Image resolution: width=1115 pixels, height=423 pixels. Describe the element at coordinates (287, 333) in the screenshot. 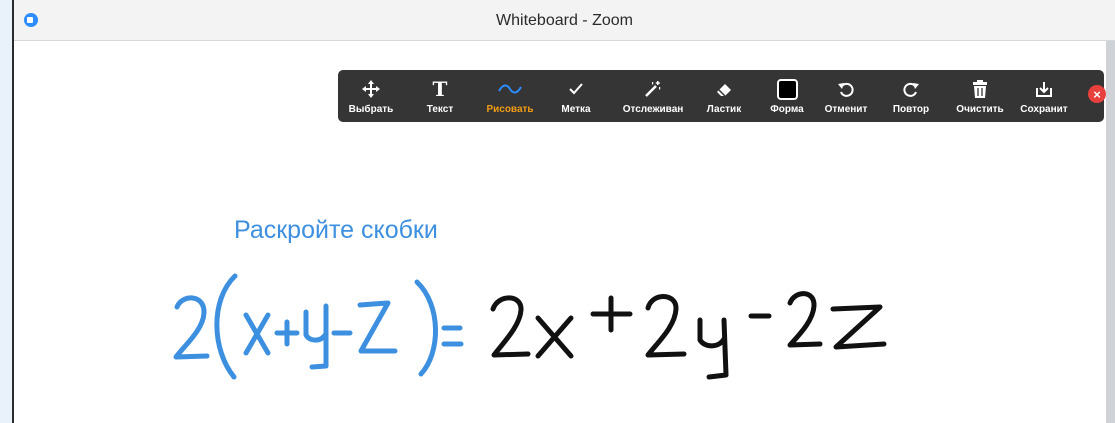

I see `plus-blue` at that location.